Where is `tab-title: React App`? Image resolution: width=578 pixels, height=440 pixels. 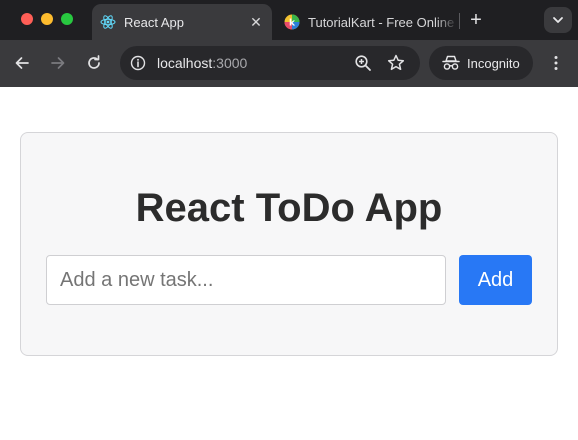
tab-title: React App is located at coordinates (154, 22).